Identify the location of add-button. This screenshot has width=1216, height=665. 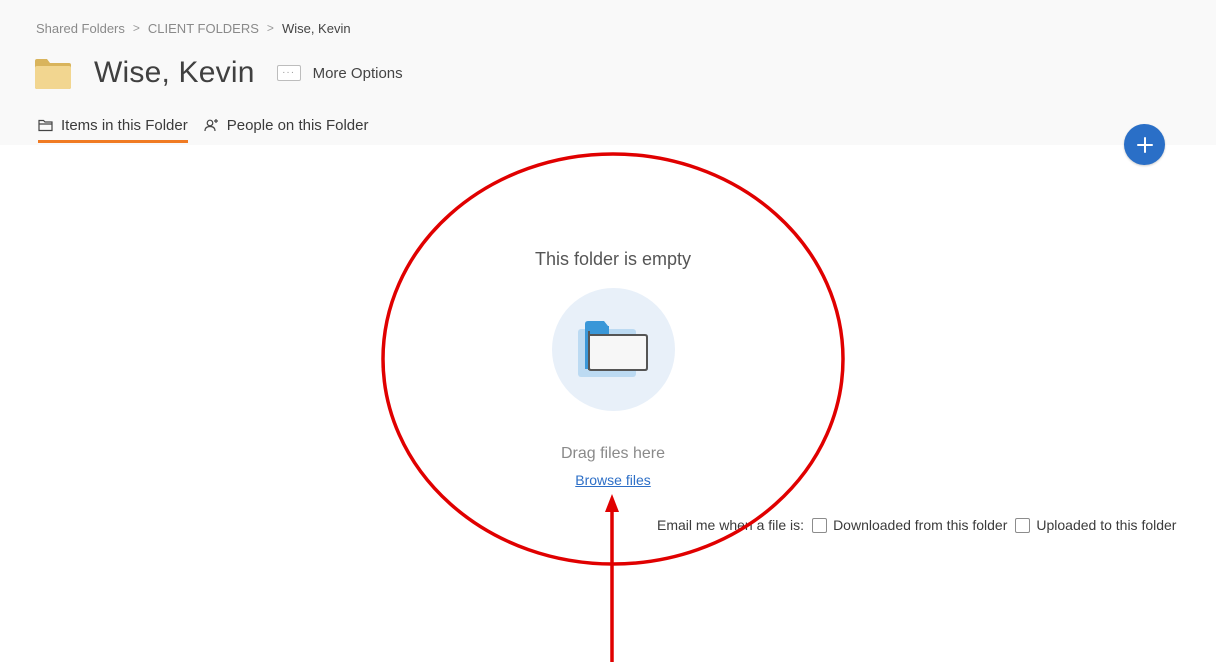
(1144, 144).